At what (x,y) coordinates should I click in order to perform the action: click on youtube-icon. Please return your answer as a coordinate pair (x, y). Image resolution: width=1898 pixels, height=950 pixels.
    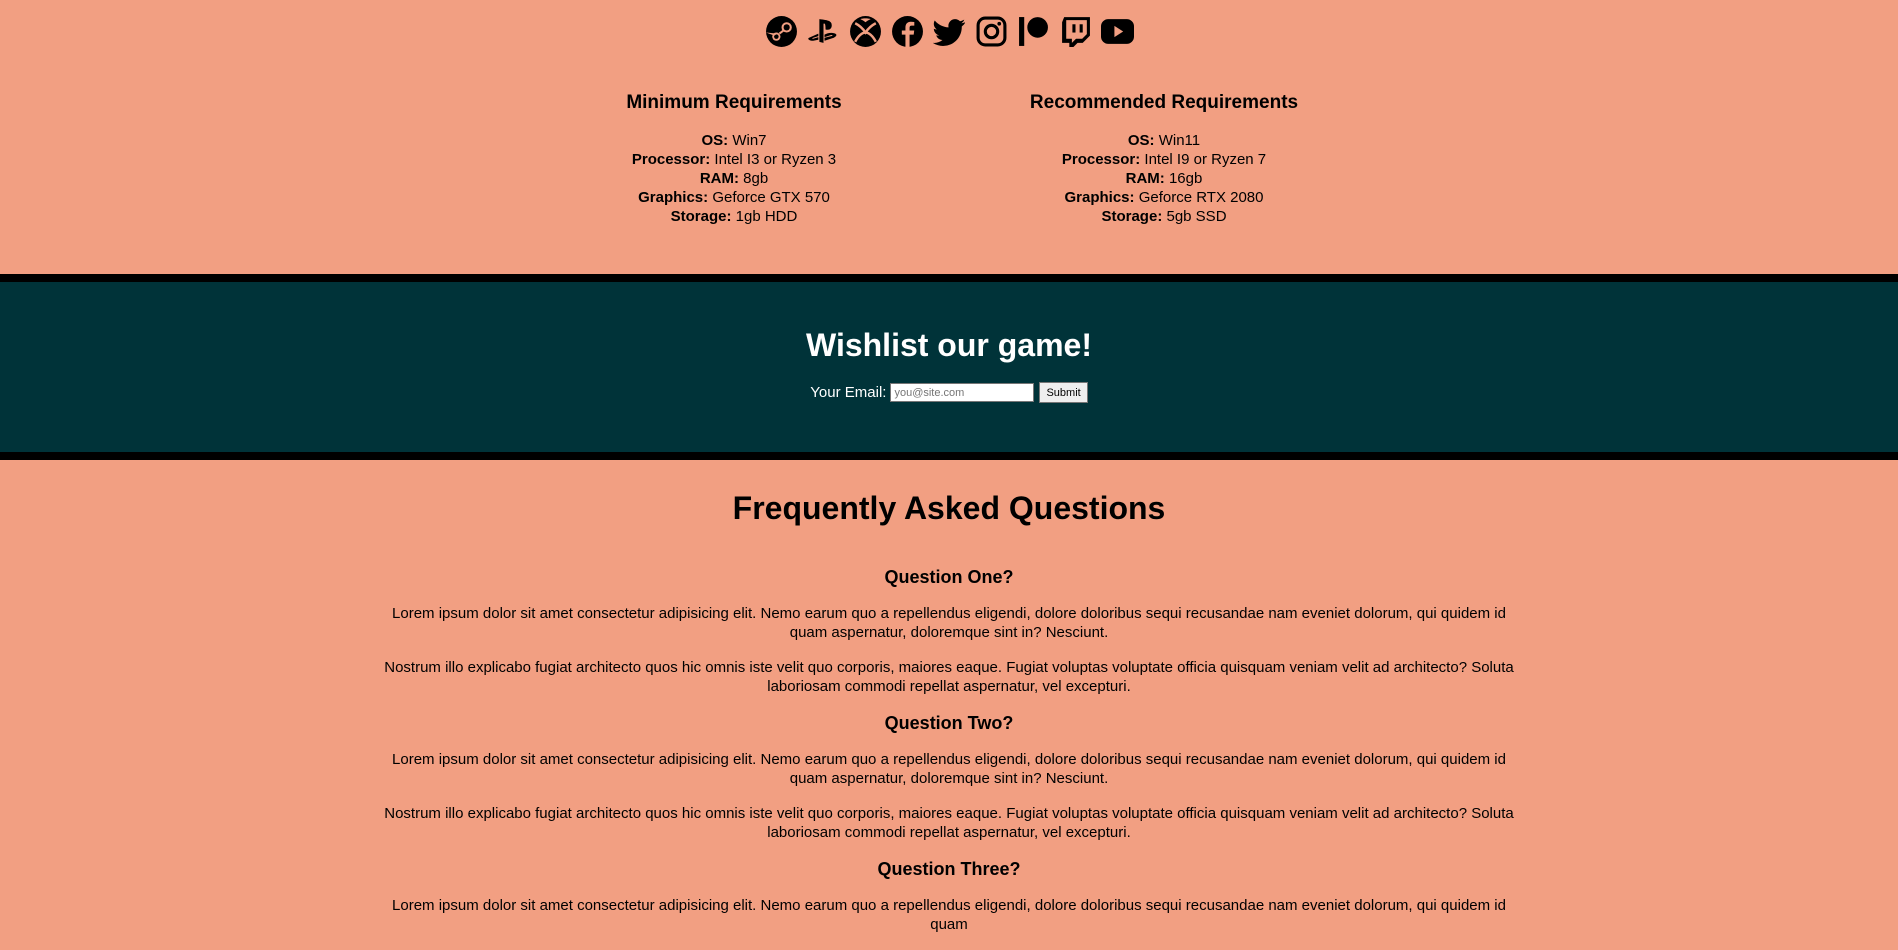
    Looking at the image, I should click on (1117, 31).